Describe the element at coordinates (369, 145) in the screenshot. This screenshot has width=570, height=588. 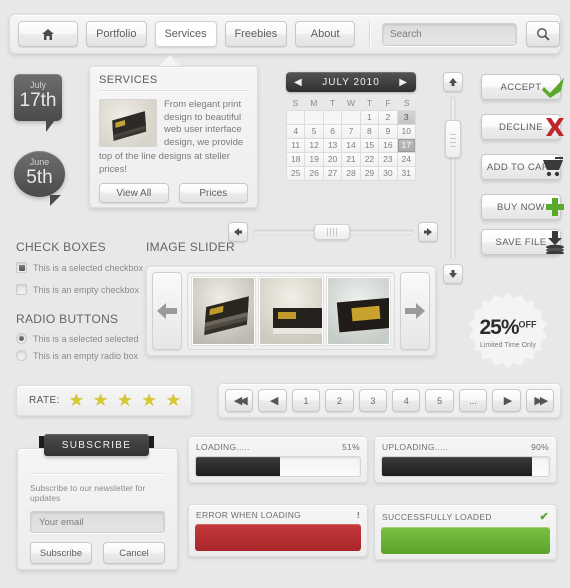
I see `calendar-day: 15` at that location.